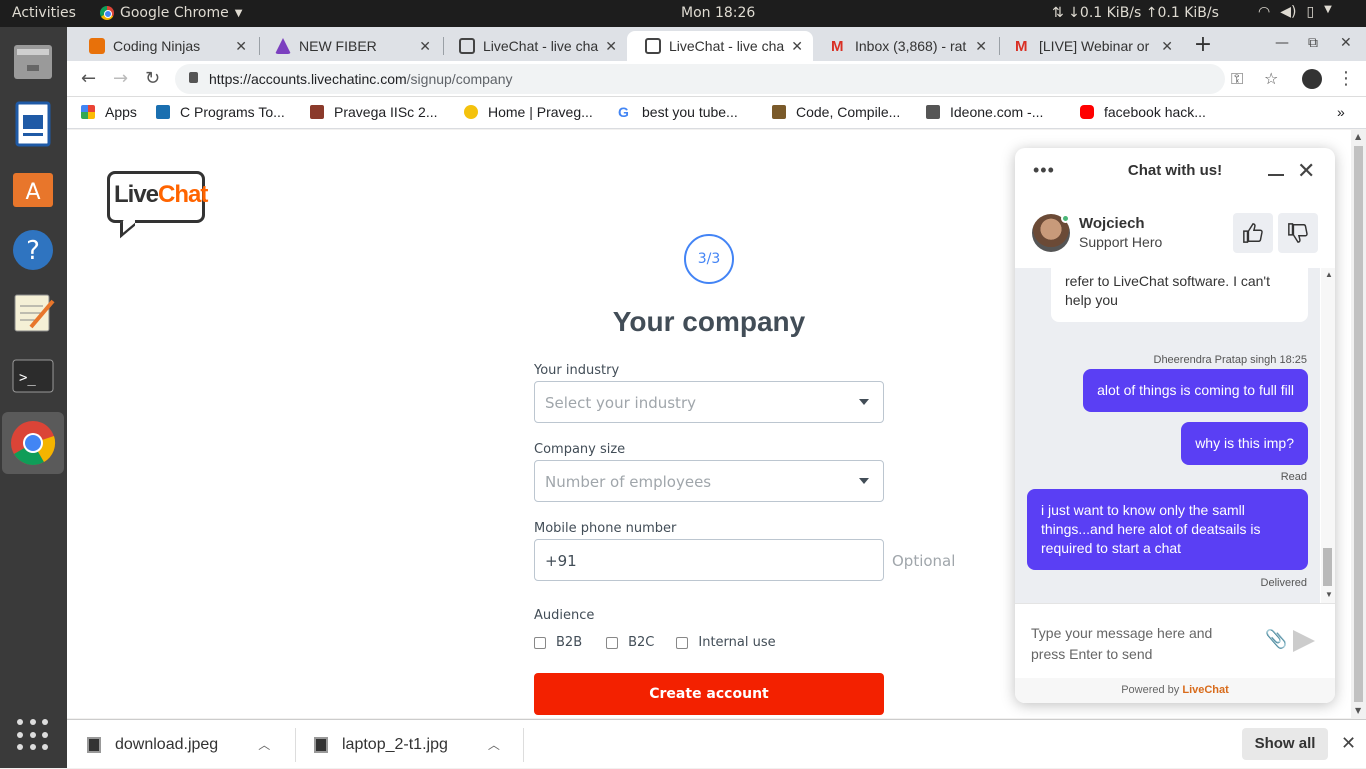 This screenshot has width=1366, height=769. What do you see at coordinates (1237, 79) in the screenshot?
I see `key-icon: ⚿` at bounding box center [1237, 79].